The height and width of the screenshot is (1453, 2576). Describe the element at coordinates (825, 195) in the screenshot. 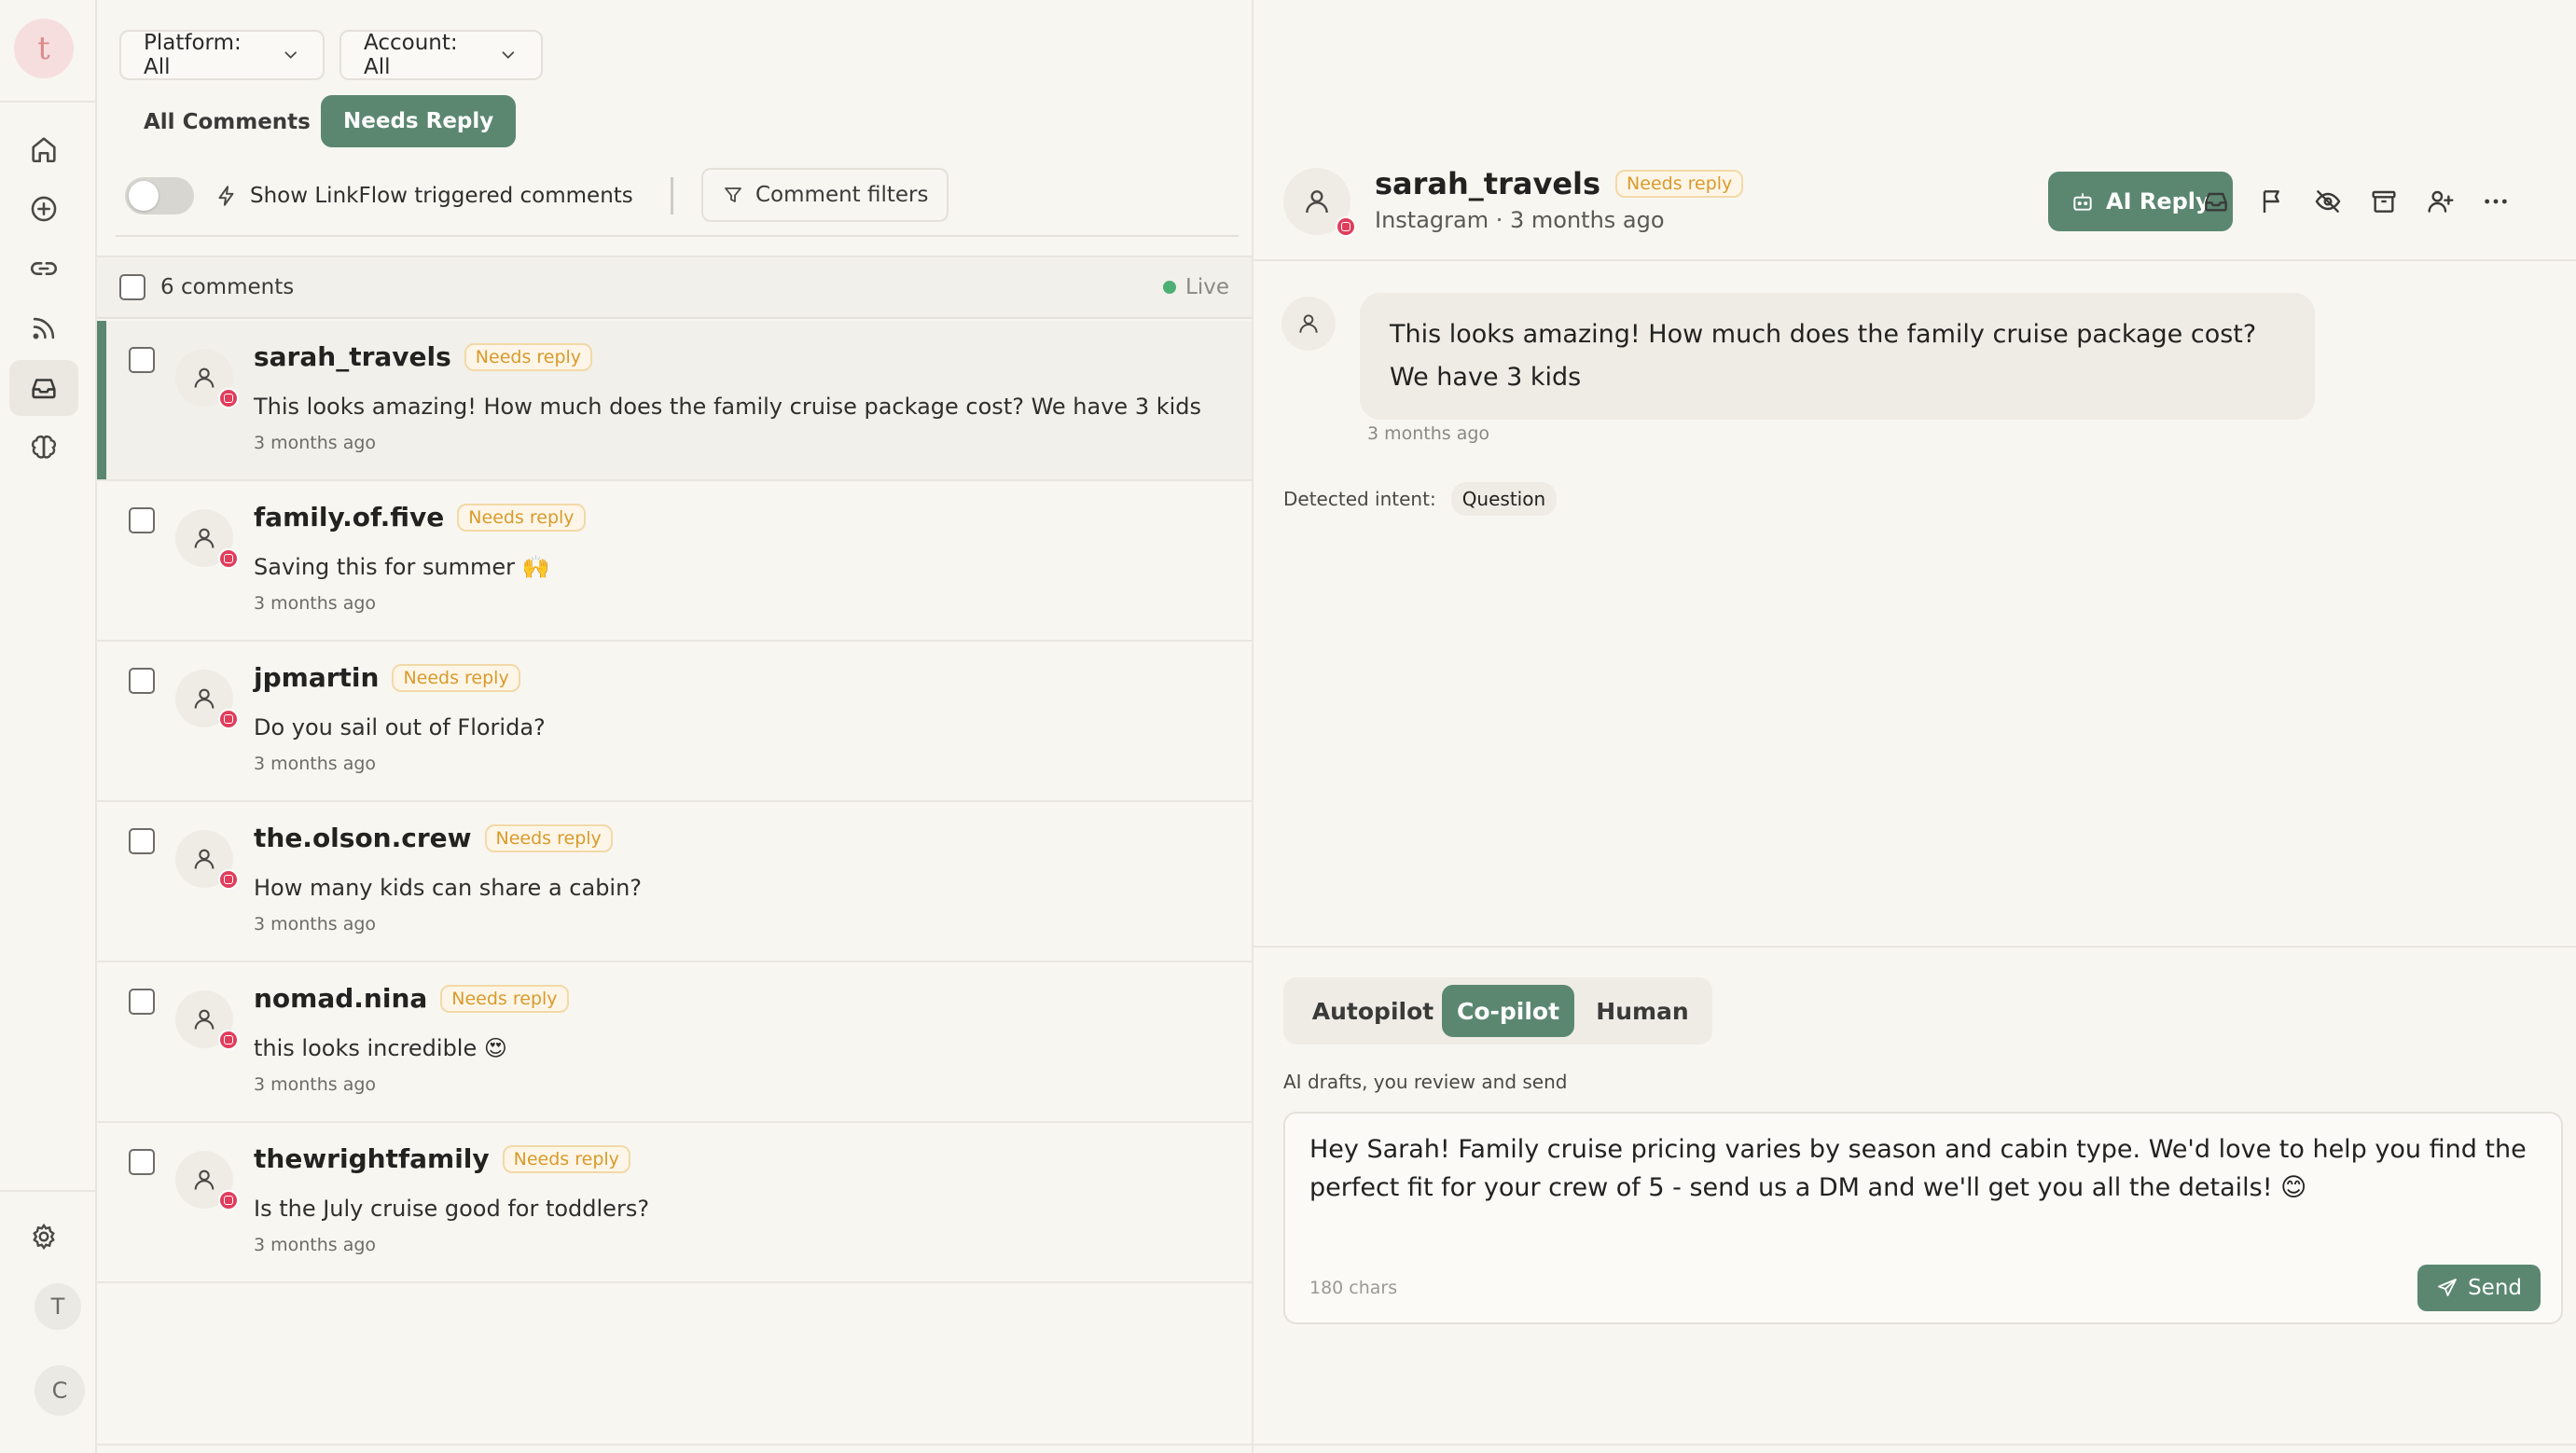

I see `comment-filters-button: Comment filters` at that location.